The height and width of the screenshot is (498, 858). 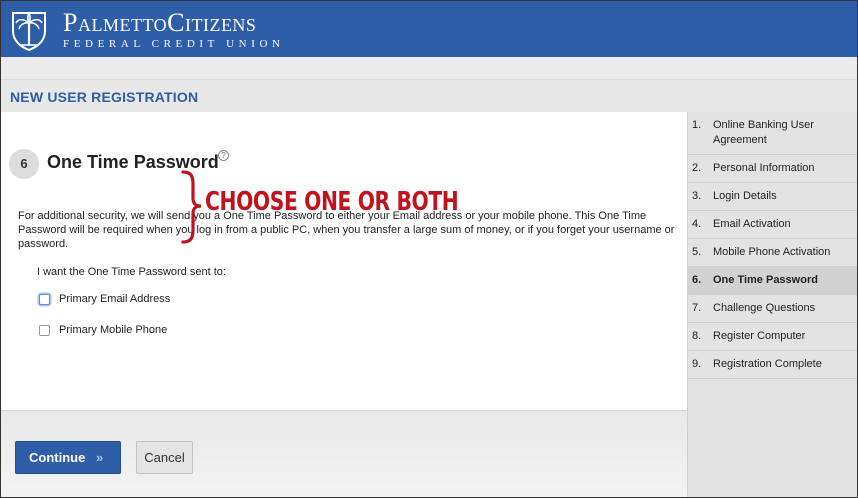 What do you see at coordinates (765, 280) in the screenshot?
I see `sidebar-item-label: One Time Password` at bounding box center [765, 280].